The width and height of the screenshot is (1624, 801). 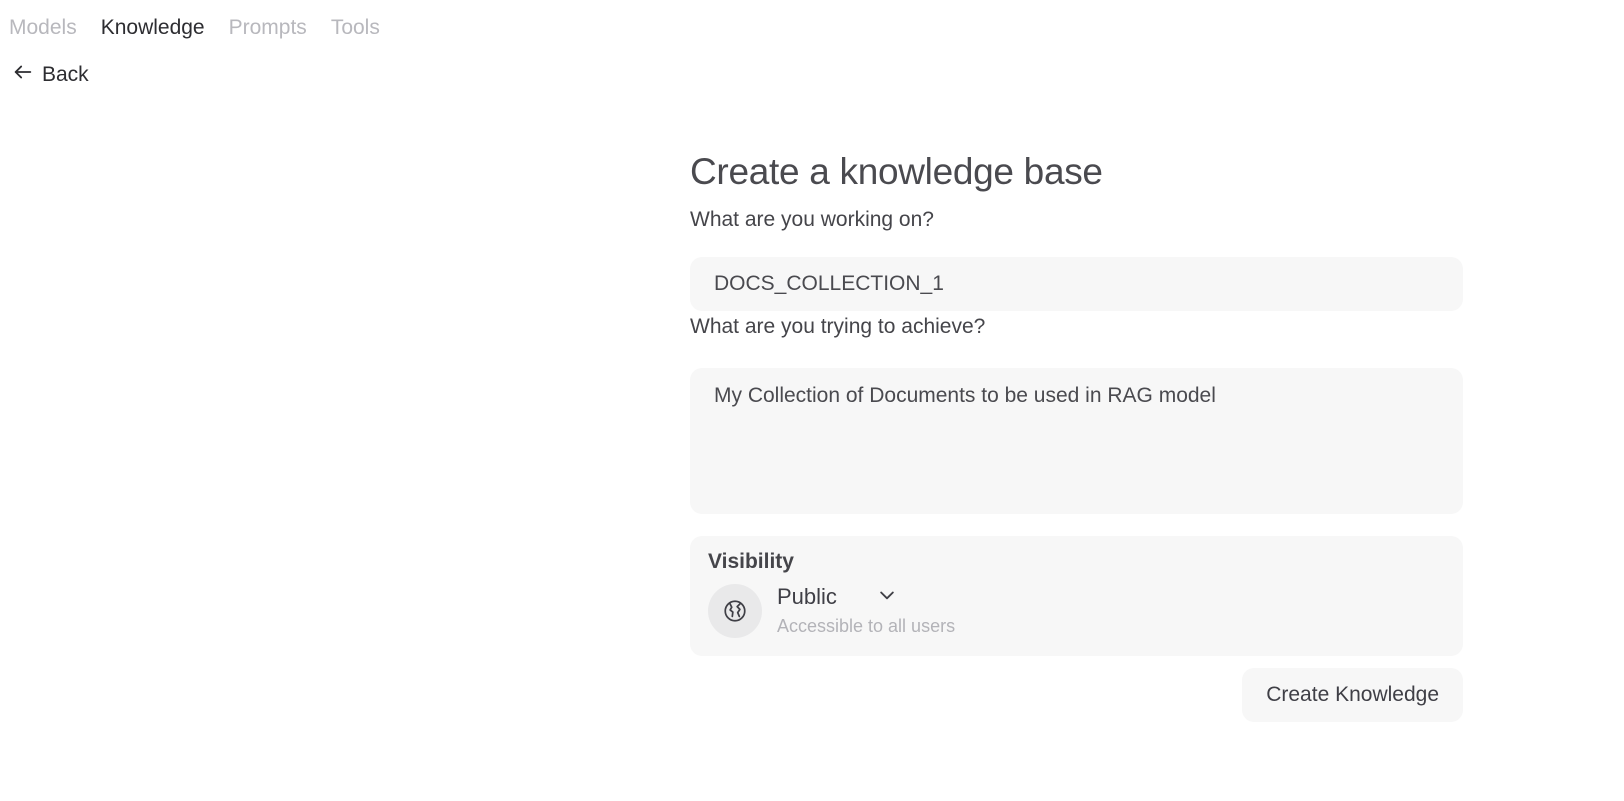 I want to click on arrow-left-icon, so click(x=23, y=75).